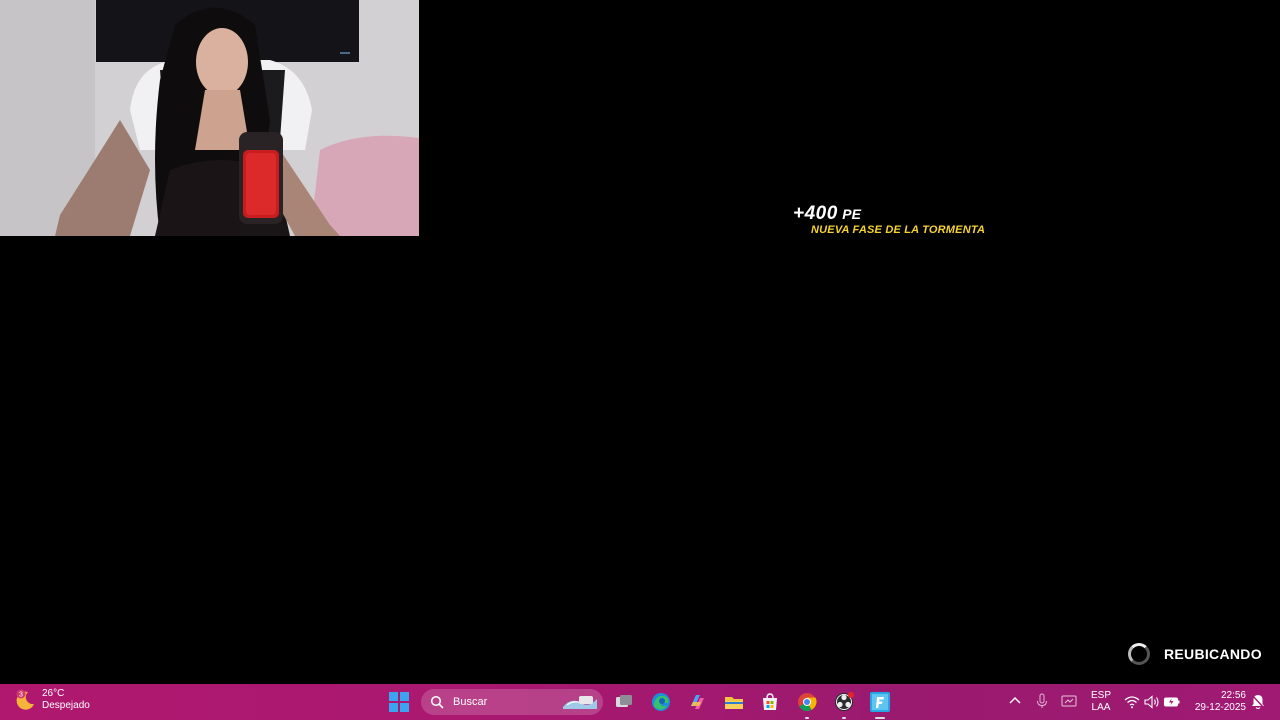  Describe the element at coordinates (770, 702) in the screenshot. I see `microsoft-store-icon` at that location.